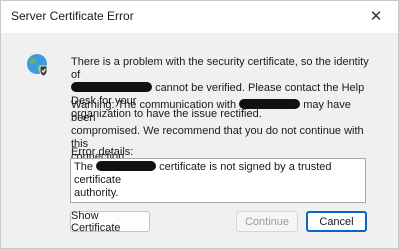  Describe the element at coordinates (102, 152) in the screenshot. I see `error-details-label: Error details:` at that location.